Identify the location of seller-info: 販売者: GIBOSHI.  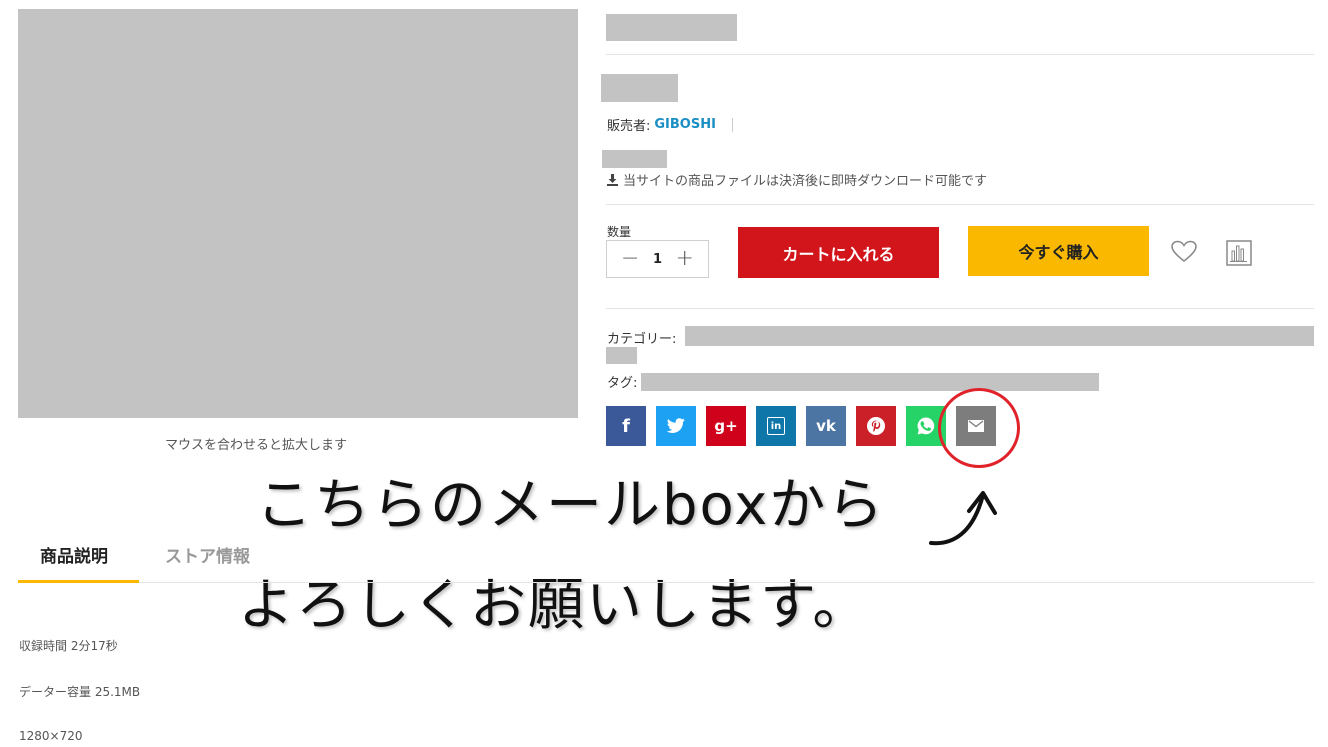
(670, 124).